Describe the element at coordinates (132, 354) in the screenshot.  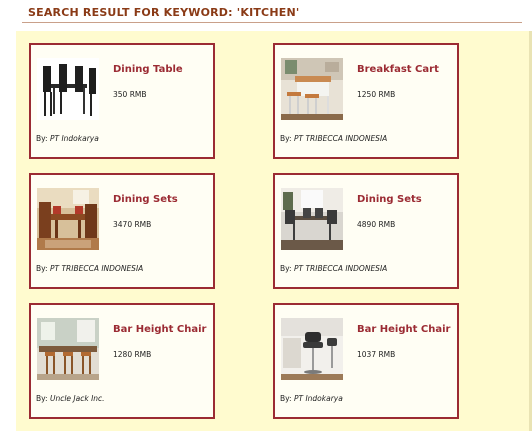
I see `product-price: 1280 RMB` at that location.